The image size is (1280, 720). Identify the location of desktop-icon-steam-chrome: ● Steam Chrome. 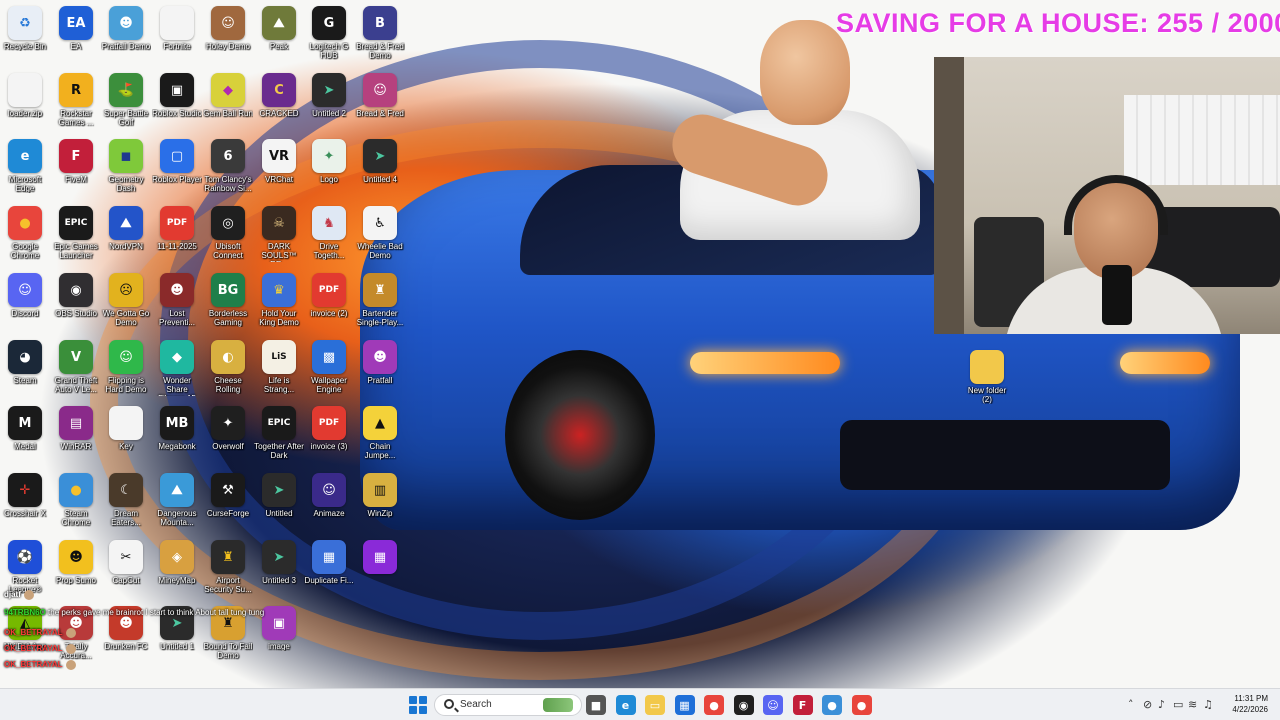
(76, 500).